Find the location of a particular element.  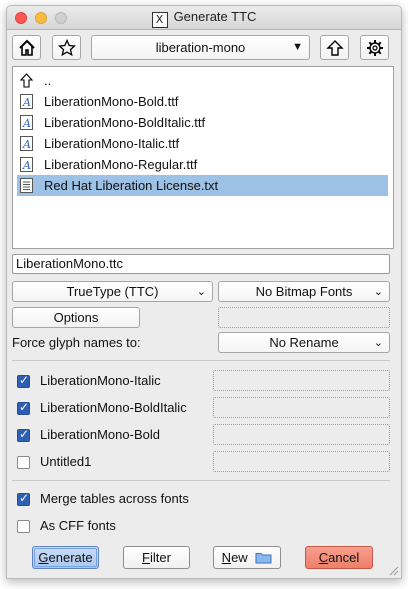

force-glyph-value: No Rename is located at coordinates (304, 342).